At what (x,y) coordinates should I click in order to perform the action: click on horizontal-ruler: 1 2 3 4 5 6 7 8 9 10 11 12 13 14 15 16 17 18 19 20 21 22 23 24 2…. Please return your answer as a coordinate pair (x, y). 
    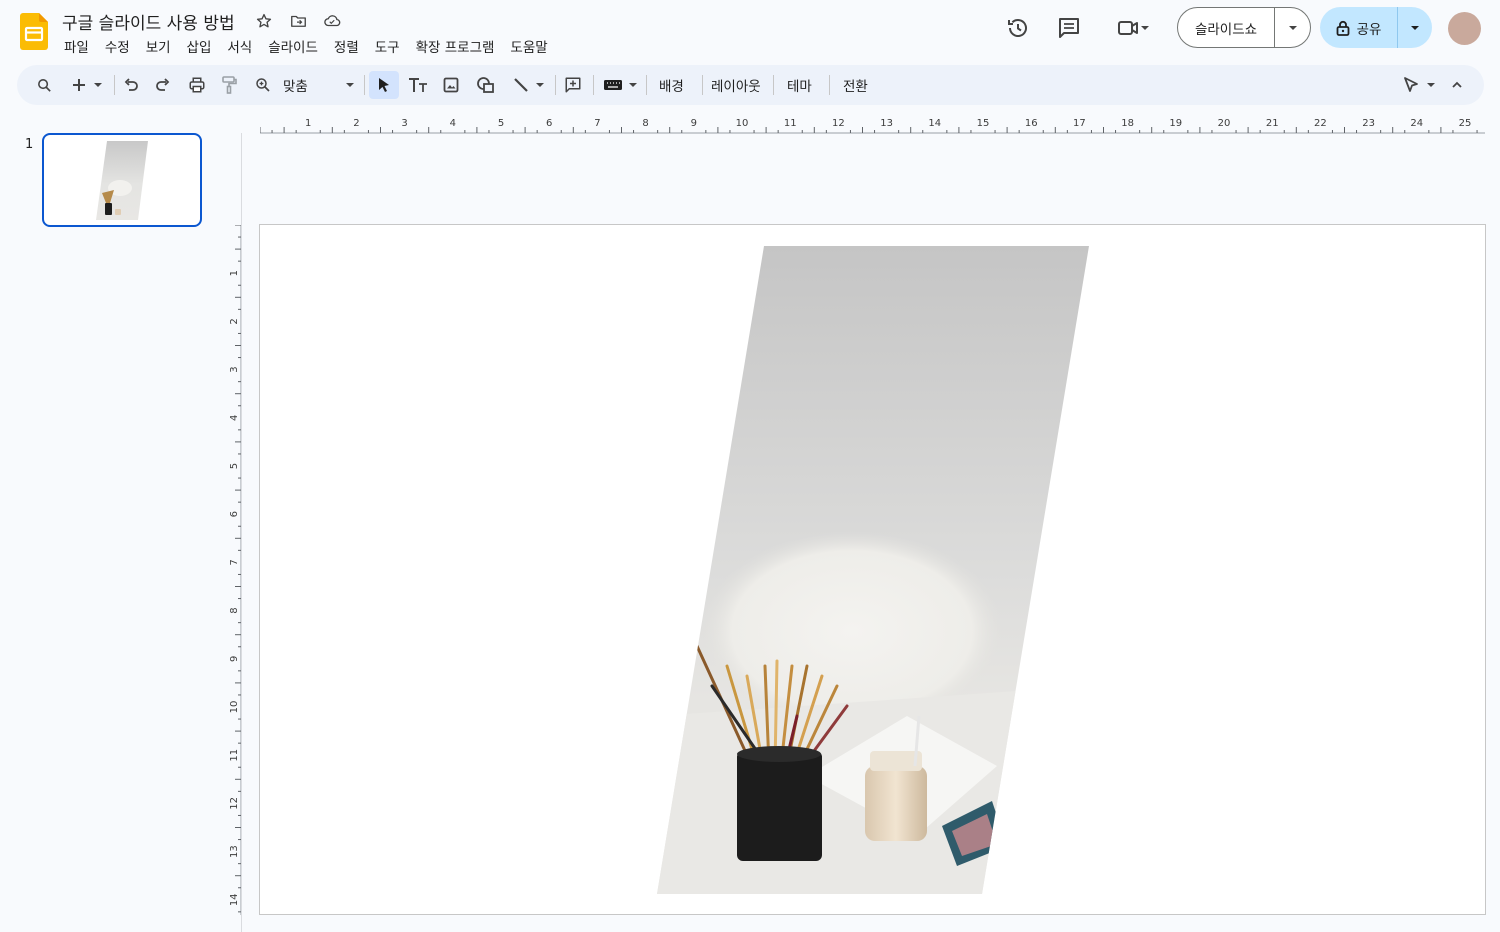
    Looking at the image, I should click on (872, 124).